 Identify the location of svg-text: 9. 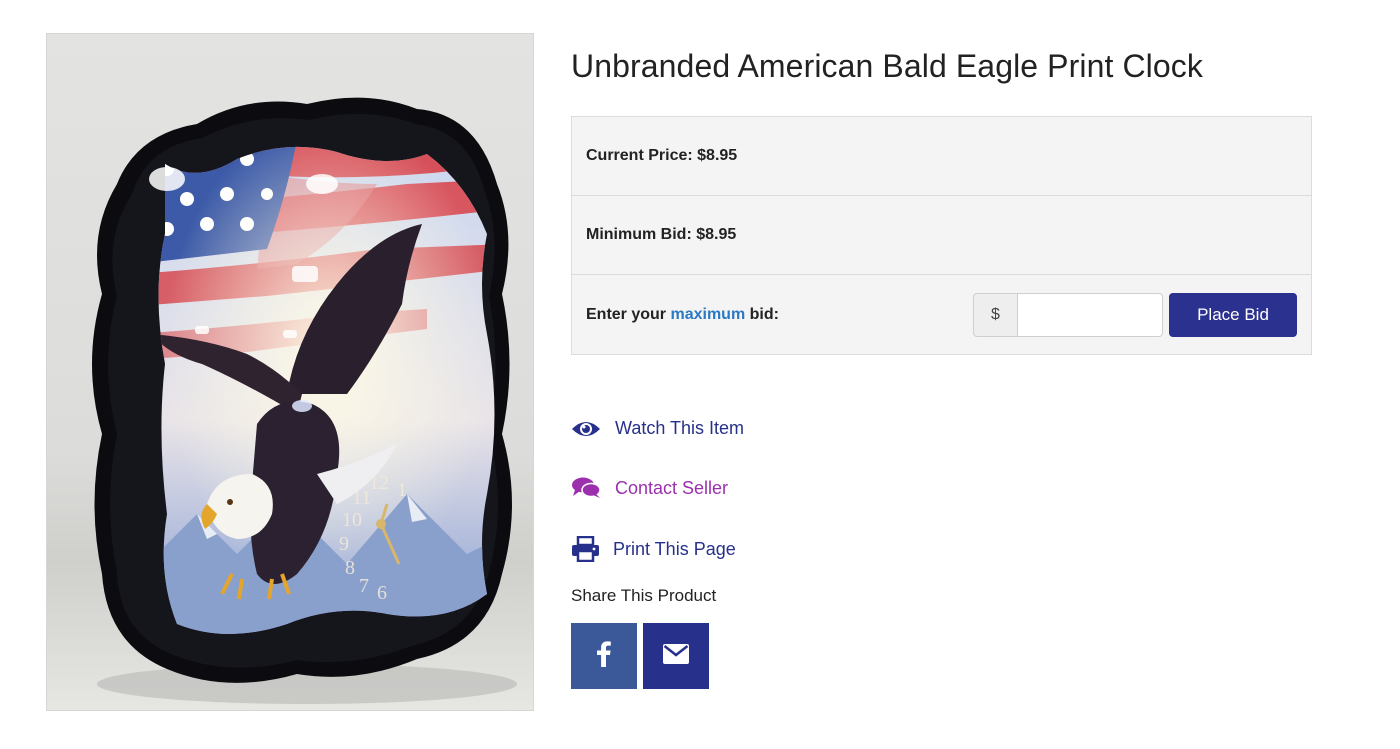
(344, 544).